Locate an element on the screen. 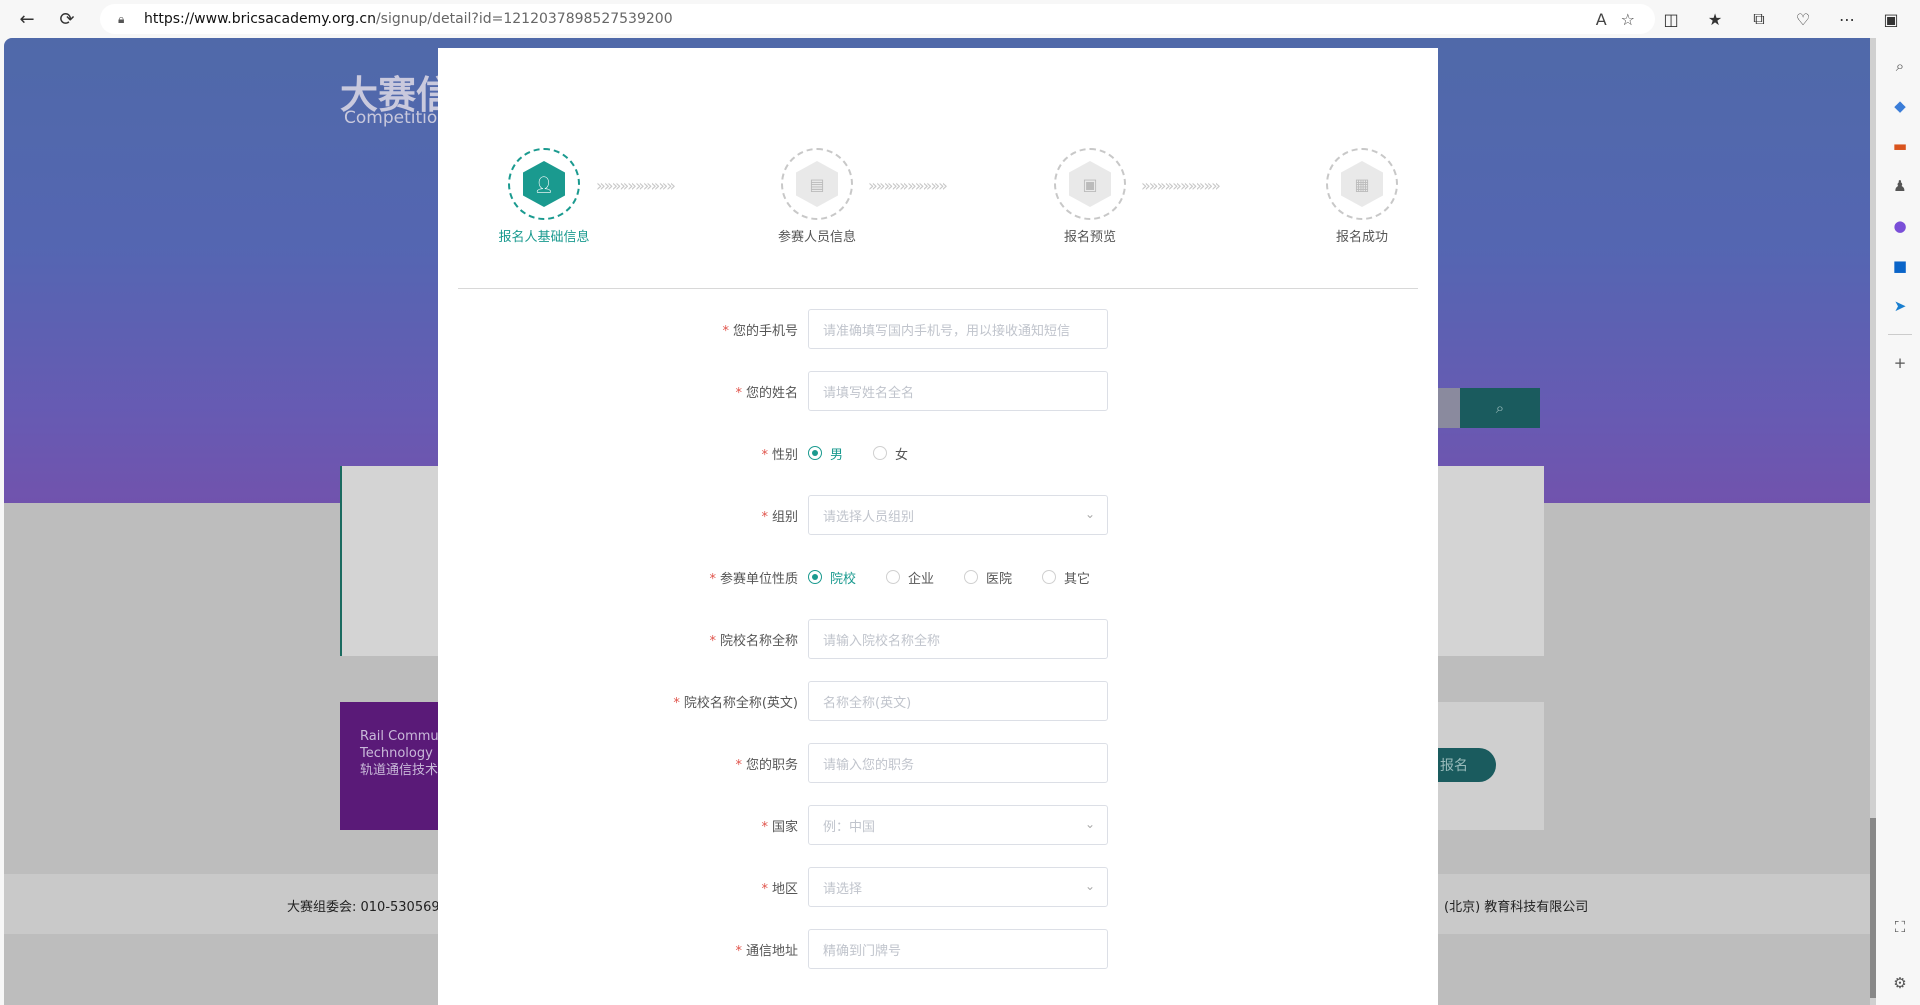 The width and height of the screenshot is (1920, 1005). hero-subtitle: Competitio is located at coordinates (391, 118).